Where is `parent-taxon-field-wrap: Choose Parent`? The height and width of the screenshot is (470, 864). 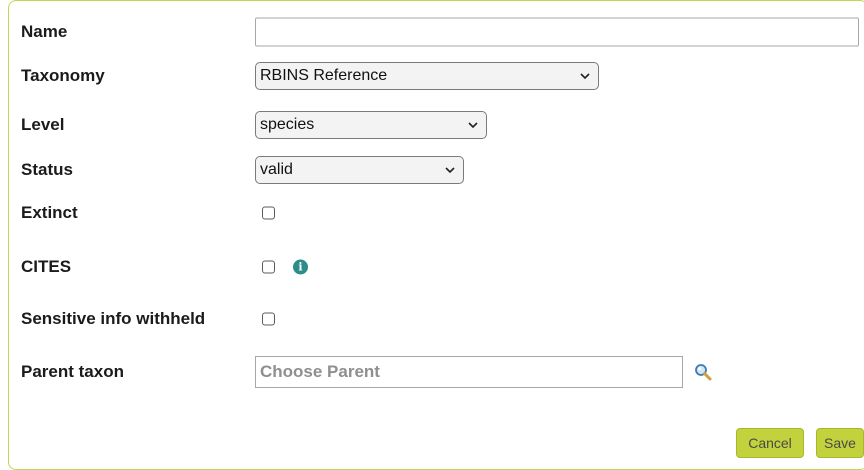 parent-taxon-field-wrap: Choose Parent is located at coordinates (469, 372).